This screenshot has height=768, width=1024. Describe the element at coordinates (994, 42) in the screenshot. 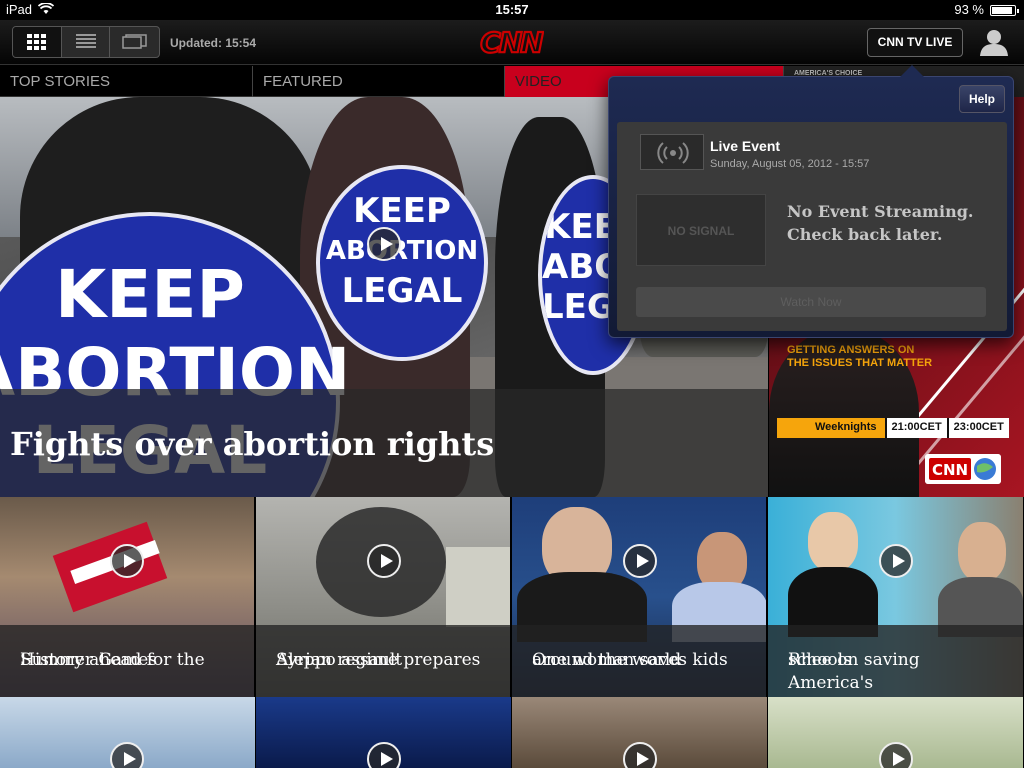

I see `profile-icon` at that location.